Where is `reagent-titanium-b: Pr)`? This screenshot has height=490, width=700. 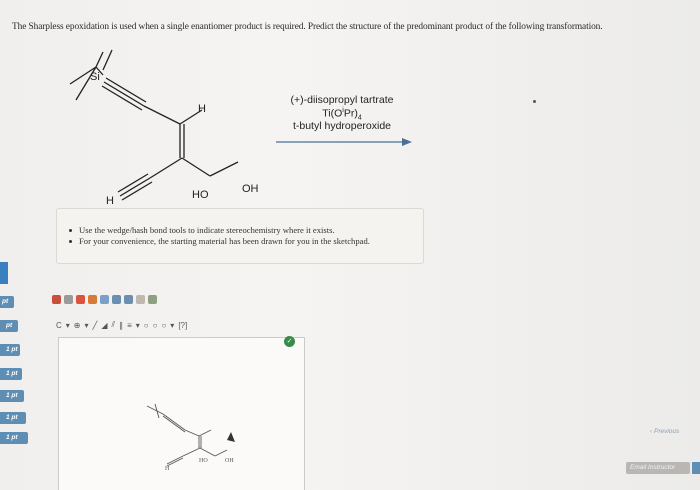
reagent-titanium-b: Pr) is located at coordinates (350, 113).